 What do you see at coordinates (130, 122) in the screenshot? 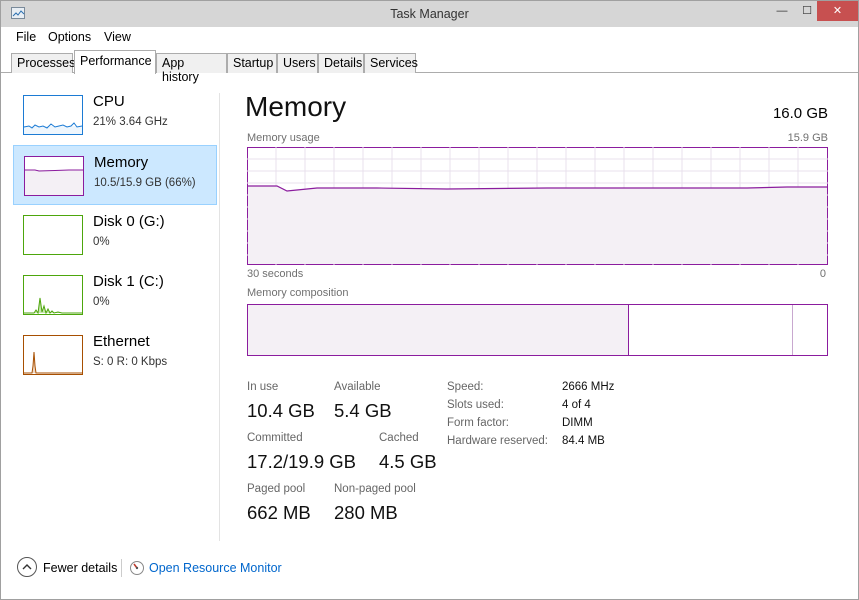
I see `sidebar-item-detail: 21% 3.64 GHz` at bounding box center [130, 122].